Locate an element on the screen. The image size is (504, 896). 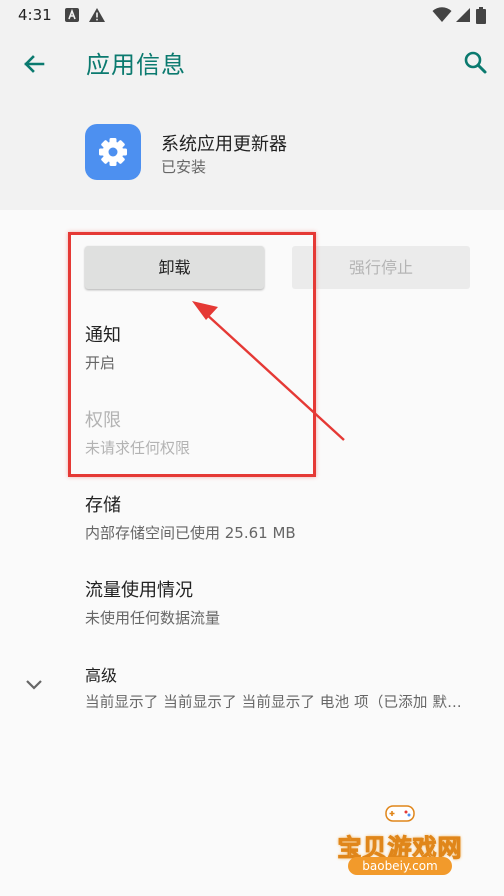
watermark-url: baobeiy.com is located at coordinates (400, 866).